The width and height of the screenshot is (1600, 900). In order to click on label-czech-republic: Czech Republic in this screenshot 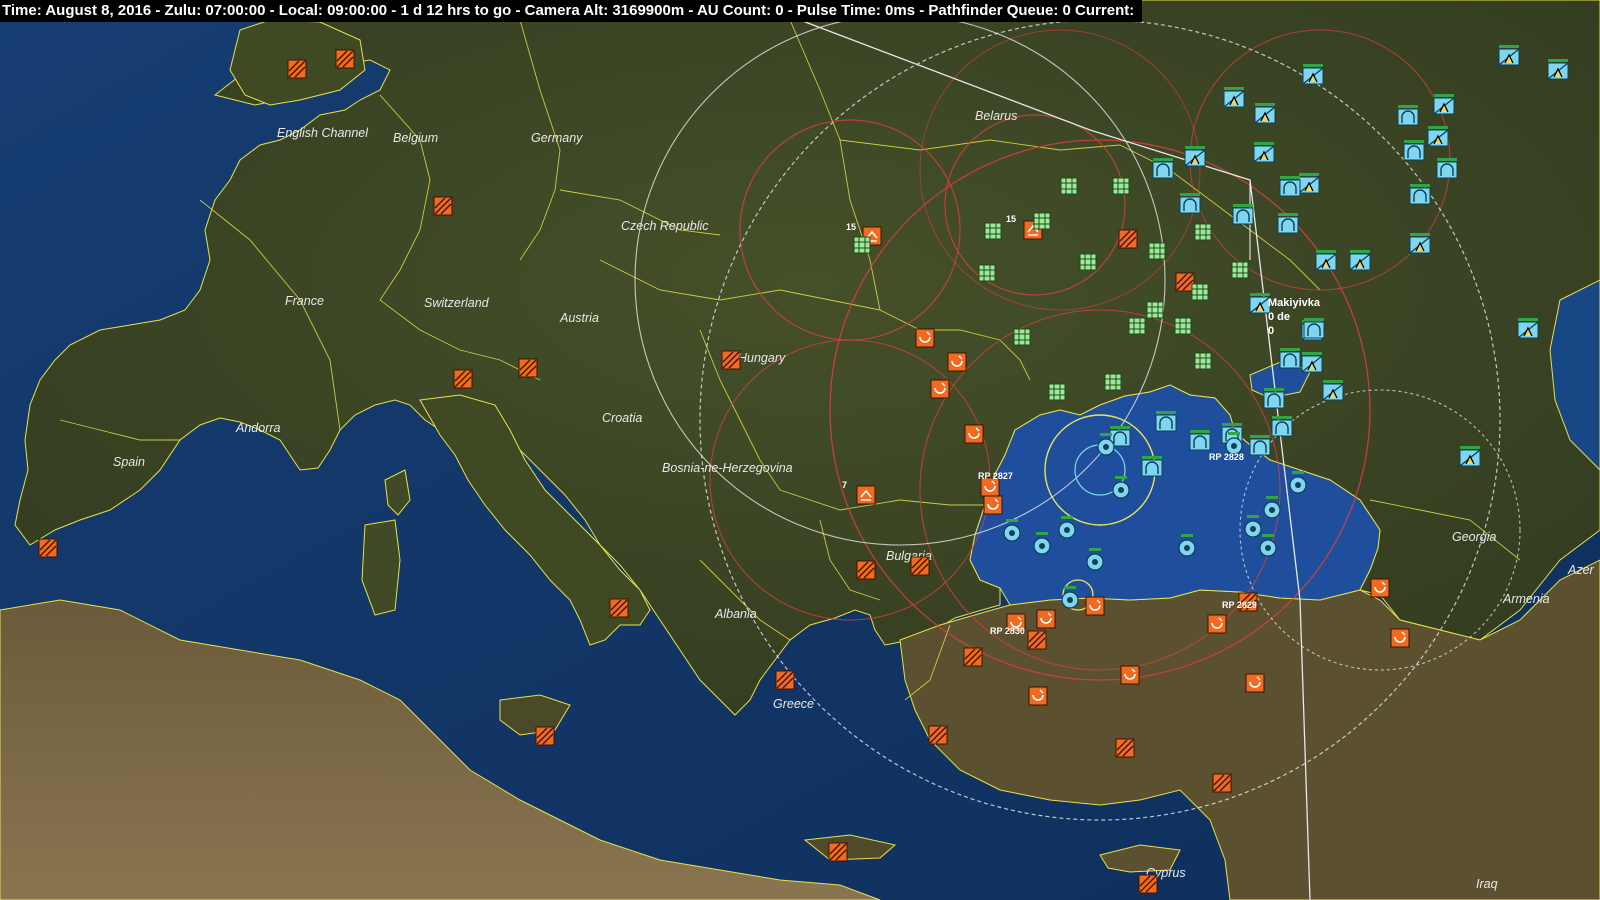, I will do `click(665, 226)`.